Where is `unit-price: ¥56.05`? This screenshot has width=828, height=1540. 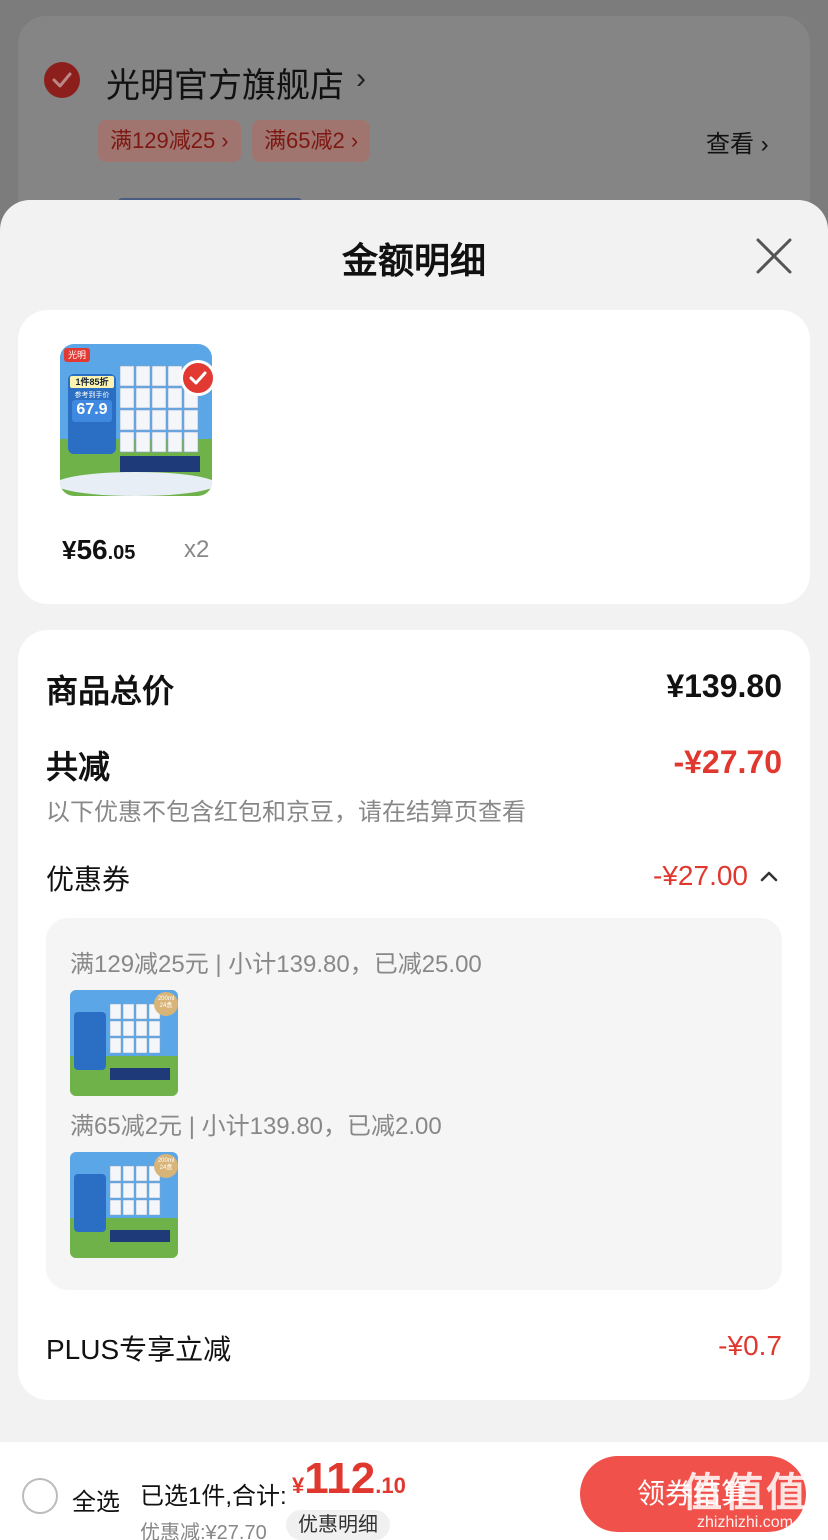
unit-price: ¥56.05 is located at coordinates (98, 550).